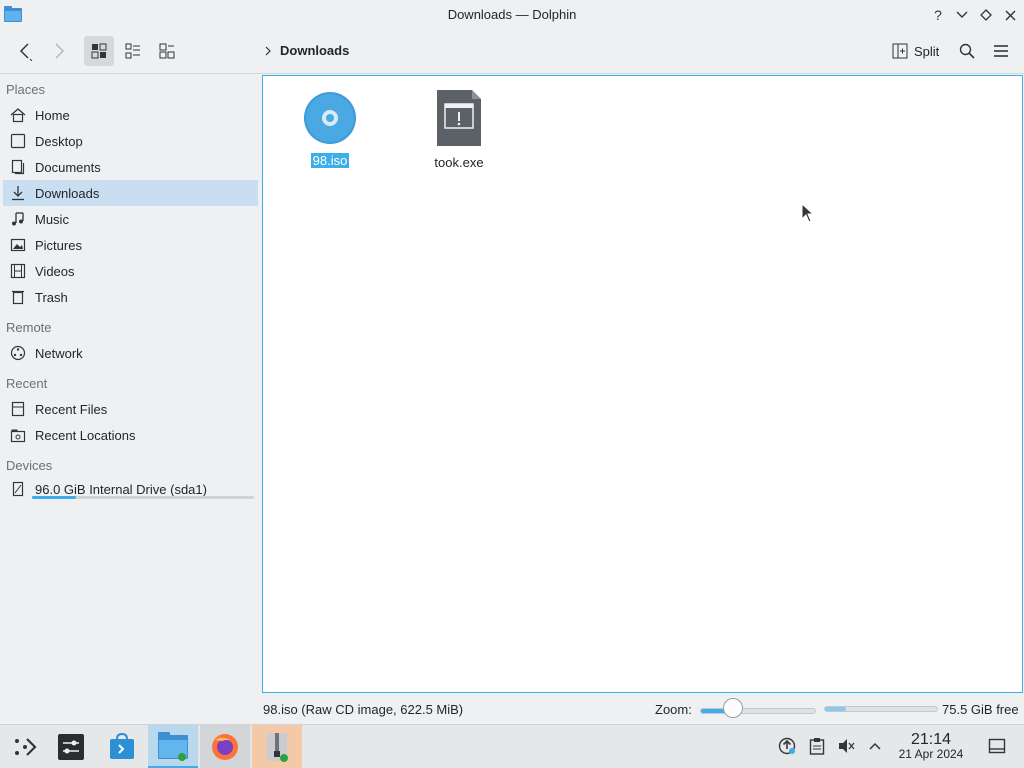  What do you see at coordinates (130, 409) in the screenshot?
I see `sidebar-item-recent-files: Recent Files` at bounding box center [130, 409].